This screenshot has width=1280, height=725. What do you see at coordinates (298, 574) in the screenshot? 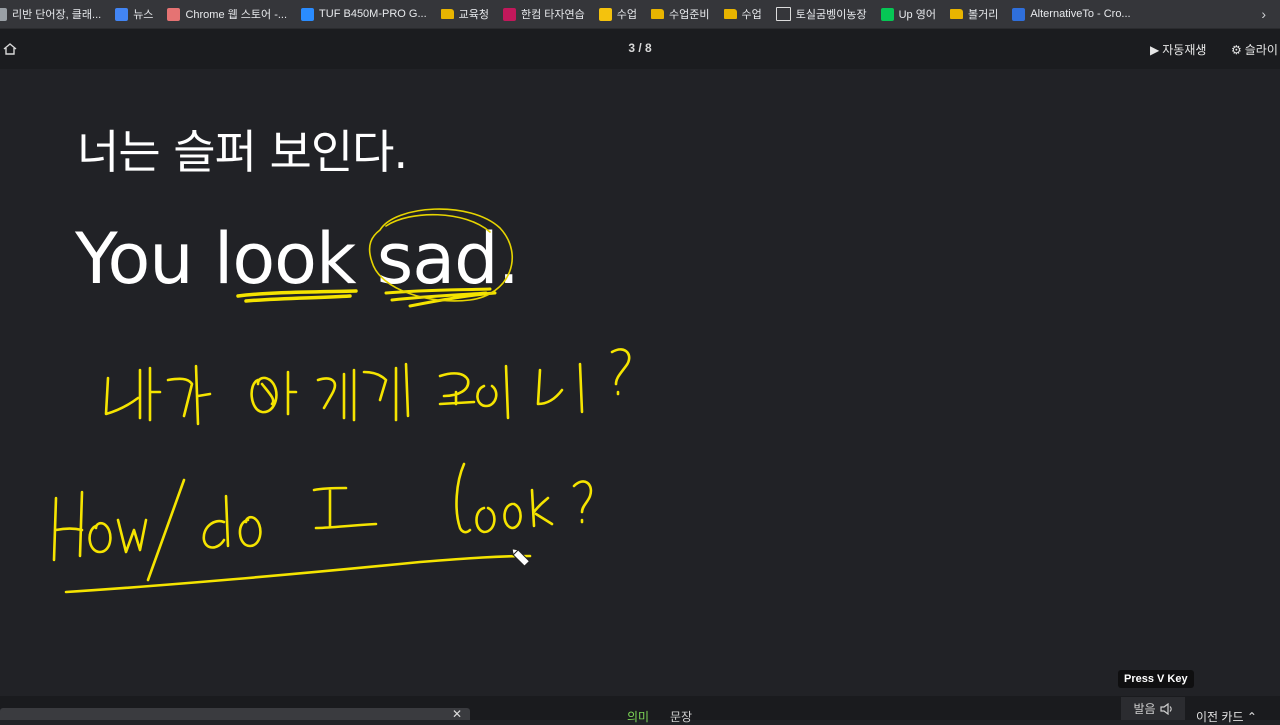
I see `hand-underline` at bounding box center [298, 574].